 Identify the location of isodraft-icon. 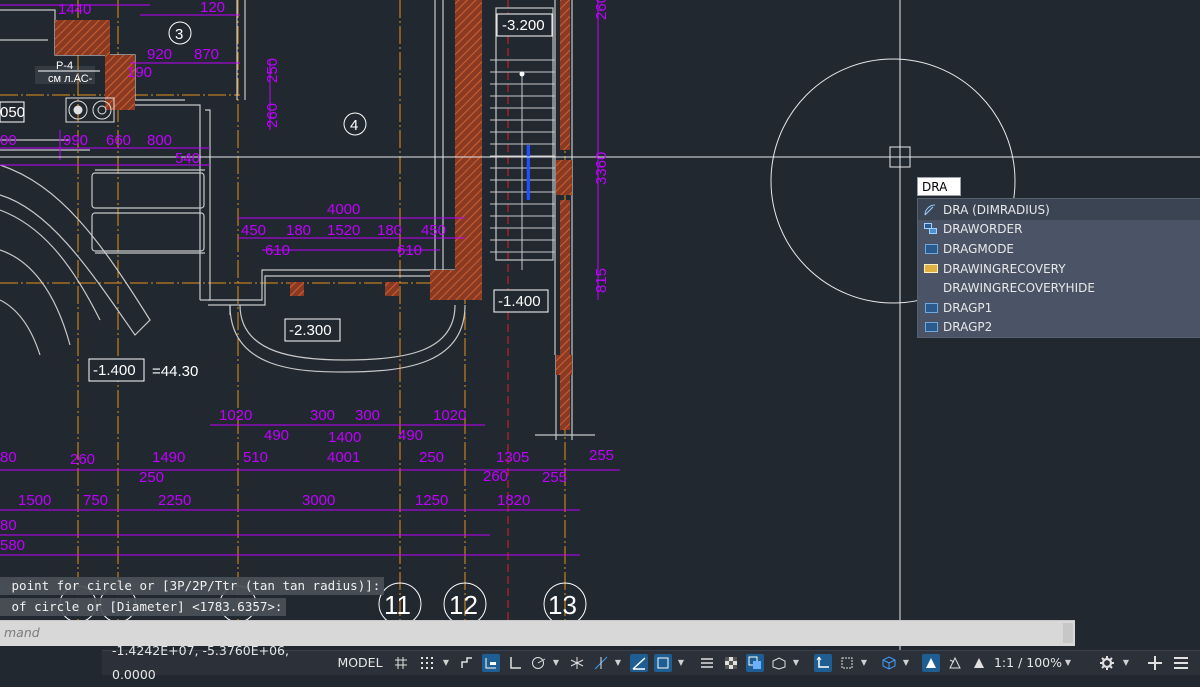
(577, 663).